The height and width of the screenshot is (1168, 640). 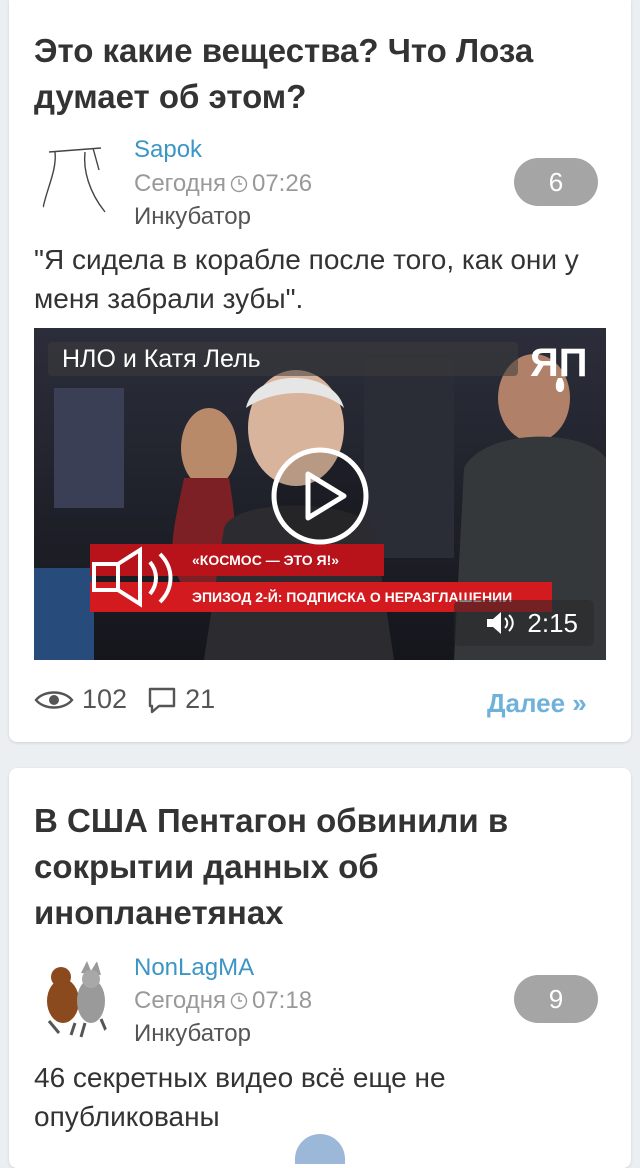 I want to click on read-more-link: Далее », so click(x=537, y=703).